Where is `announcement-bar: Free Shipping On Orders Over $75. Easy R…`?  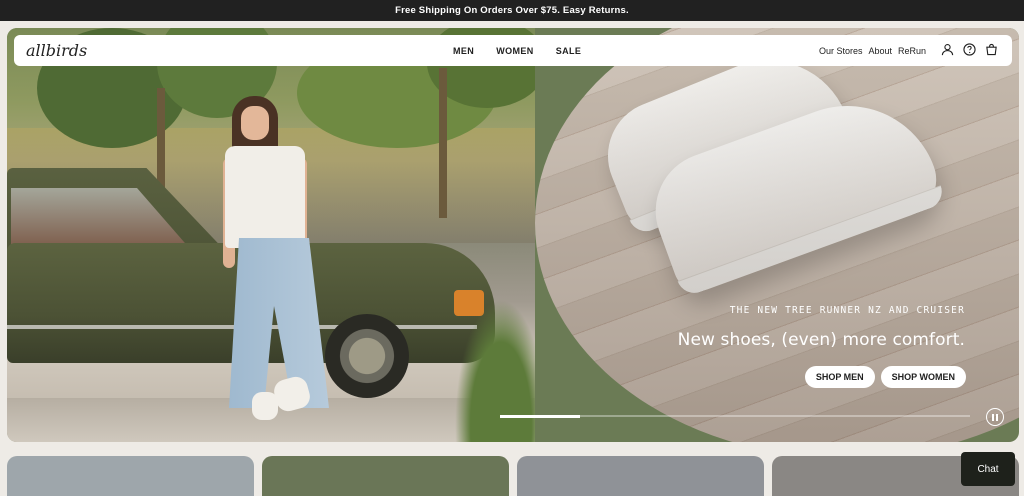 announcement-bar: Free Shipping On Orders Over $75. Easy R… is located at coordinates (512, 10).